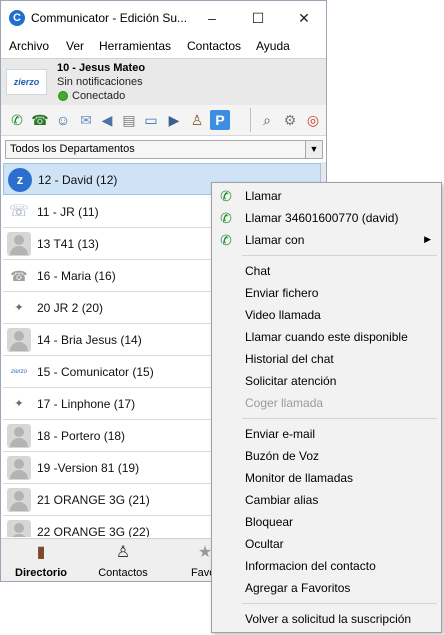 The image size is (444, 635). What do you see at coordinates (93, 500) in the screenshot?
I see `contact-name: 21 ORANGE 3G (21)` at bounding box center [93, 500].